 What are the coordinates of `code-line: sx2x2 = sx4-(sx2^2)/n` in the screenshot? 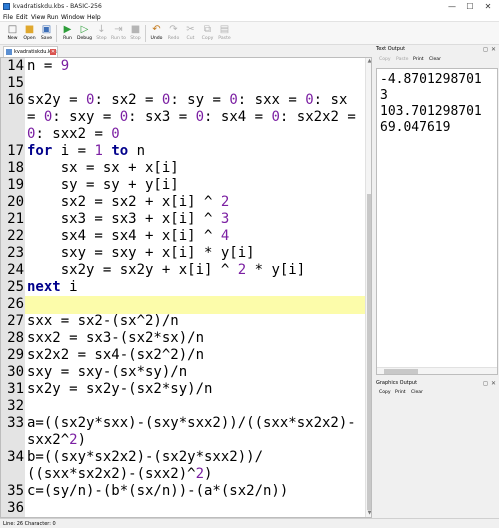 It's located at (116, 355).